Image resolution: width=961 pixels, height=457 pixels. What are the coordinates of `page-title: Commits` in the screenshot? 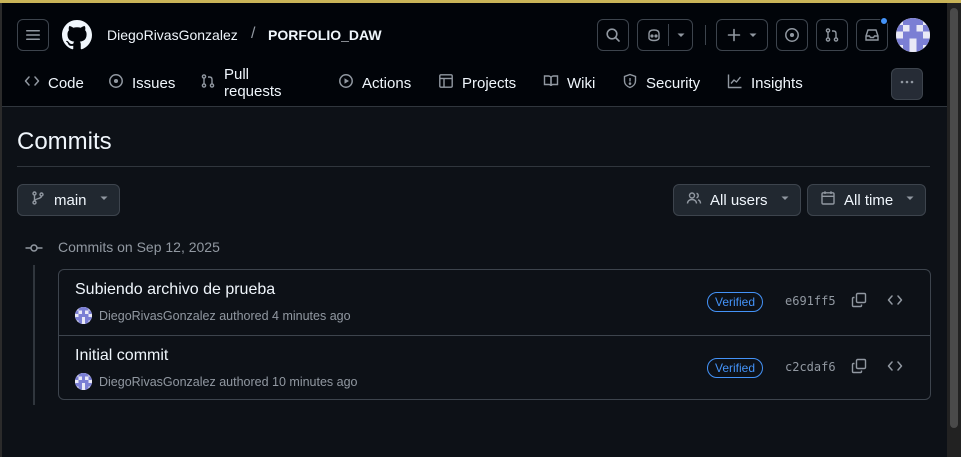 It's located at (64, 141).